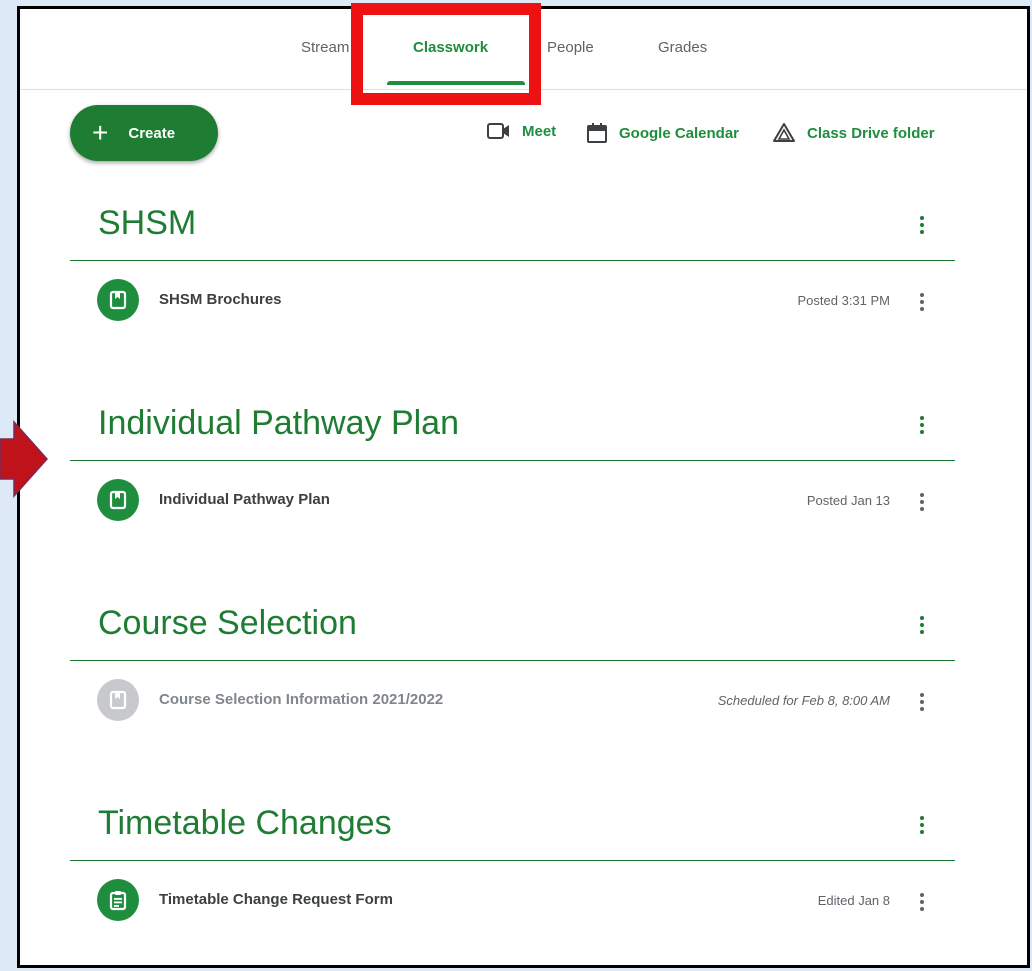 The height and width of the screenshot is (971, 1032). What do you see at coordinates (844, 300) in the screenshot?
I see `item-status: Posted 3:31 PM` at bounding box center [844, 300].